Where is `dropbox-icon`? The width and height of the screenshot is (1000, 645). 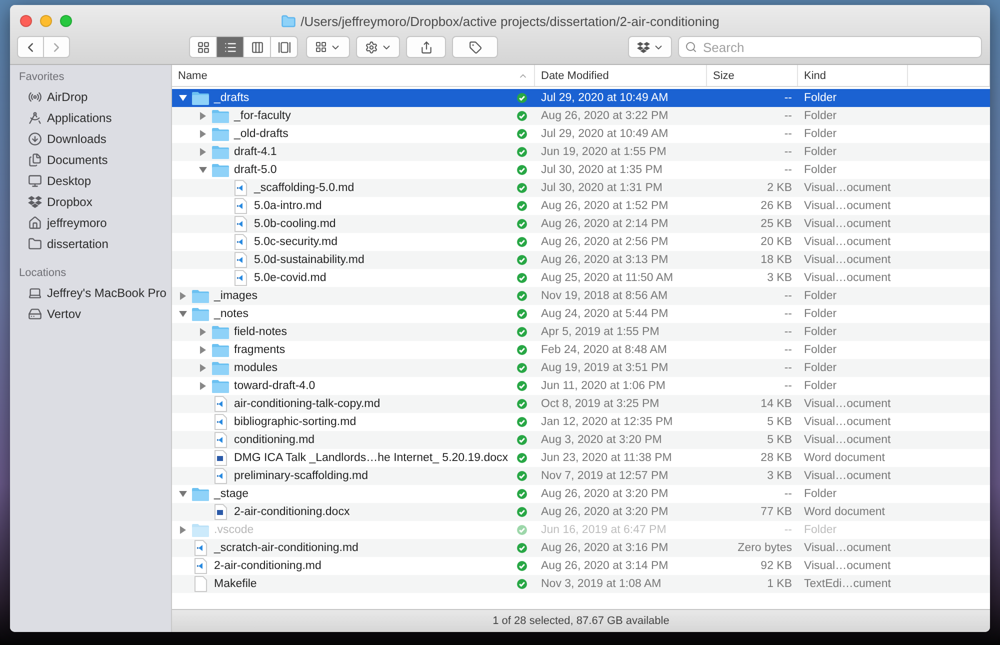
dropbox-icon is located at coordinates (643, 47).